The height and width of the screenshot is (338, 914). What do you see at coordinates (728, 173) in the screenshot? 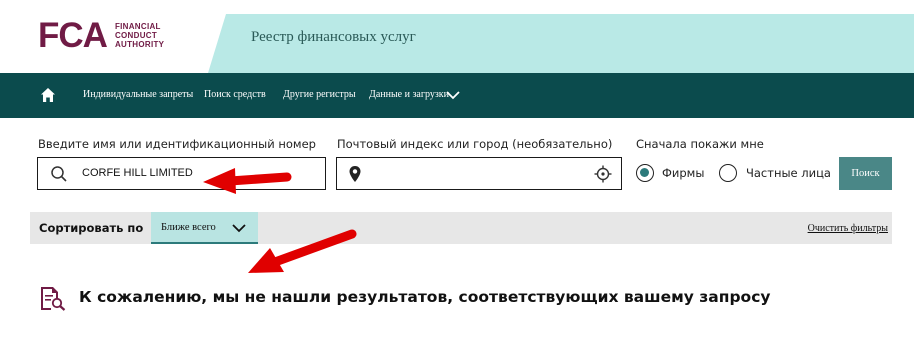
I see `radio-individuals` at bounding box center [728, 173].